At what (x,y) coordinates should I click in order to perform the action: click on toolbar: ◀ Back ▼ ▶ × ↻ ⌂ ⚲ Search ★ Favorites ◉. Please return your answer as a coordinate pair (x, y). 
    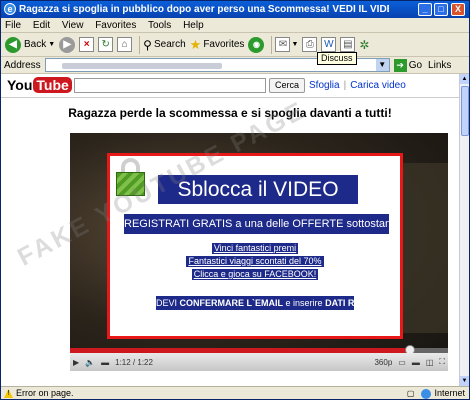
    Looking at the image, I should click on (235, 45).